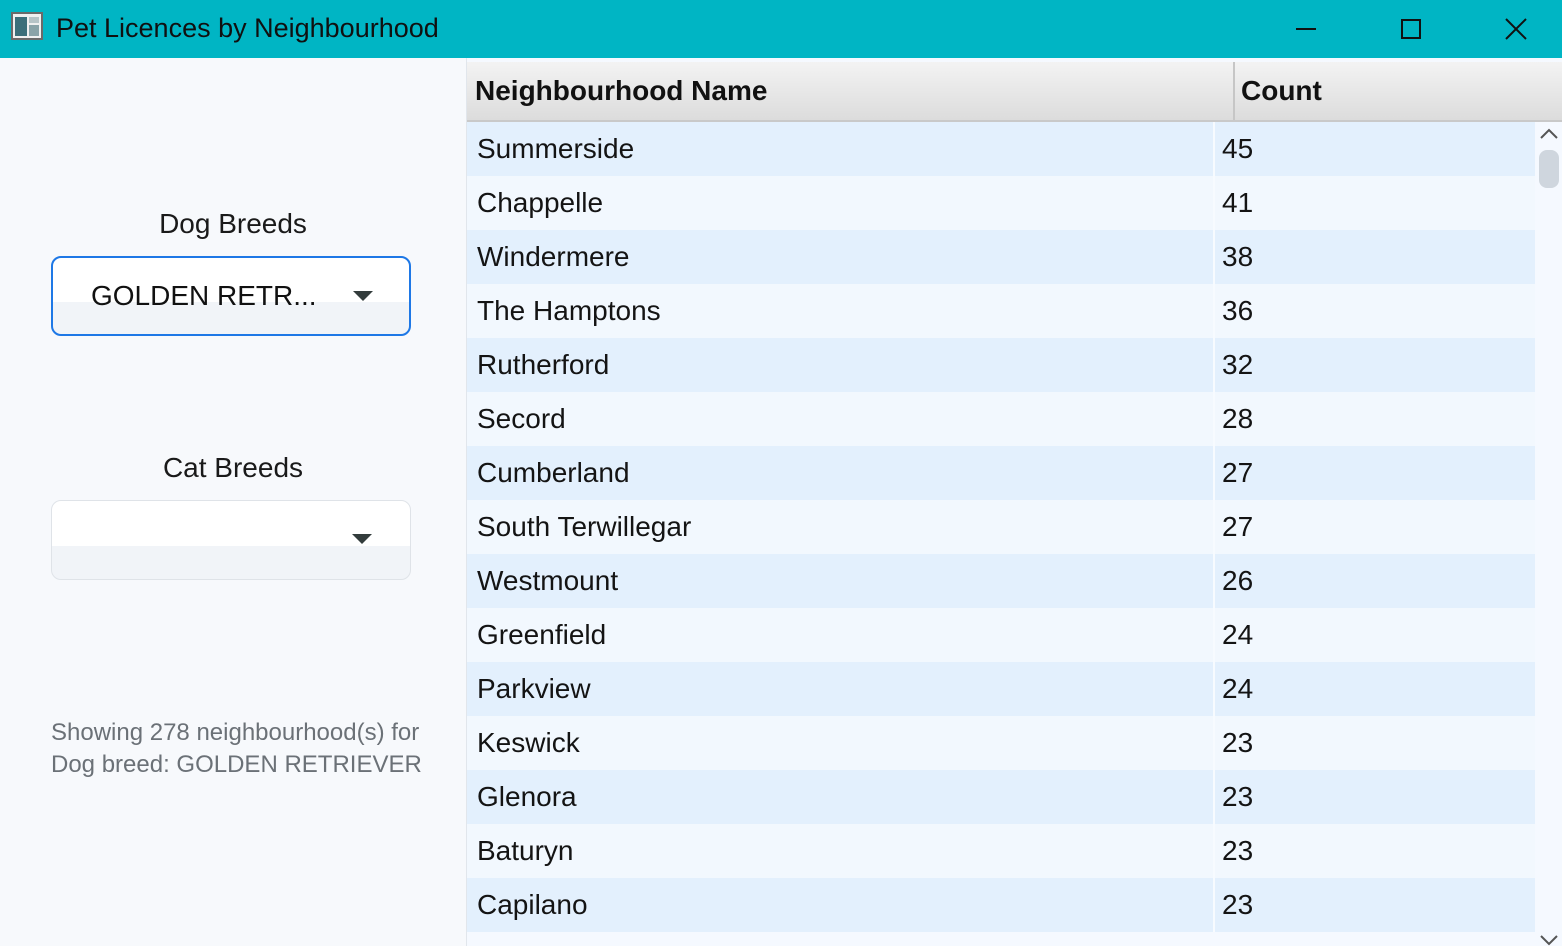 This screenshot has width=1562, height=946. I want to click on cell-neighbourhood-name: Westmount, so click(548, 580).